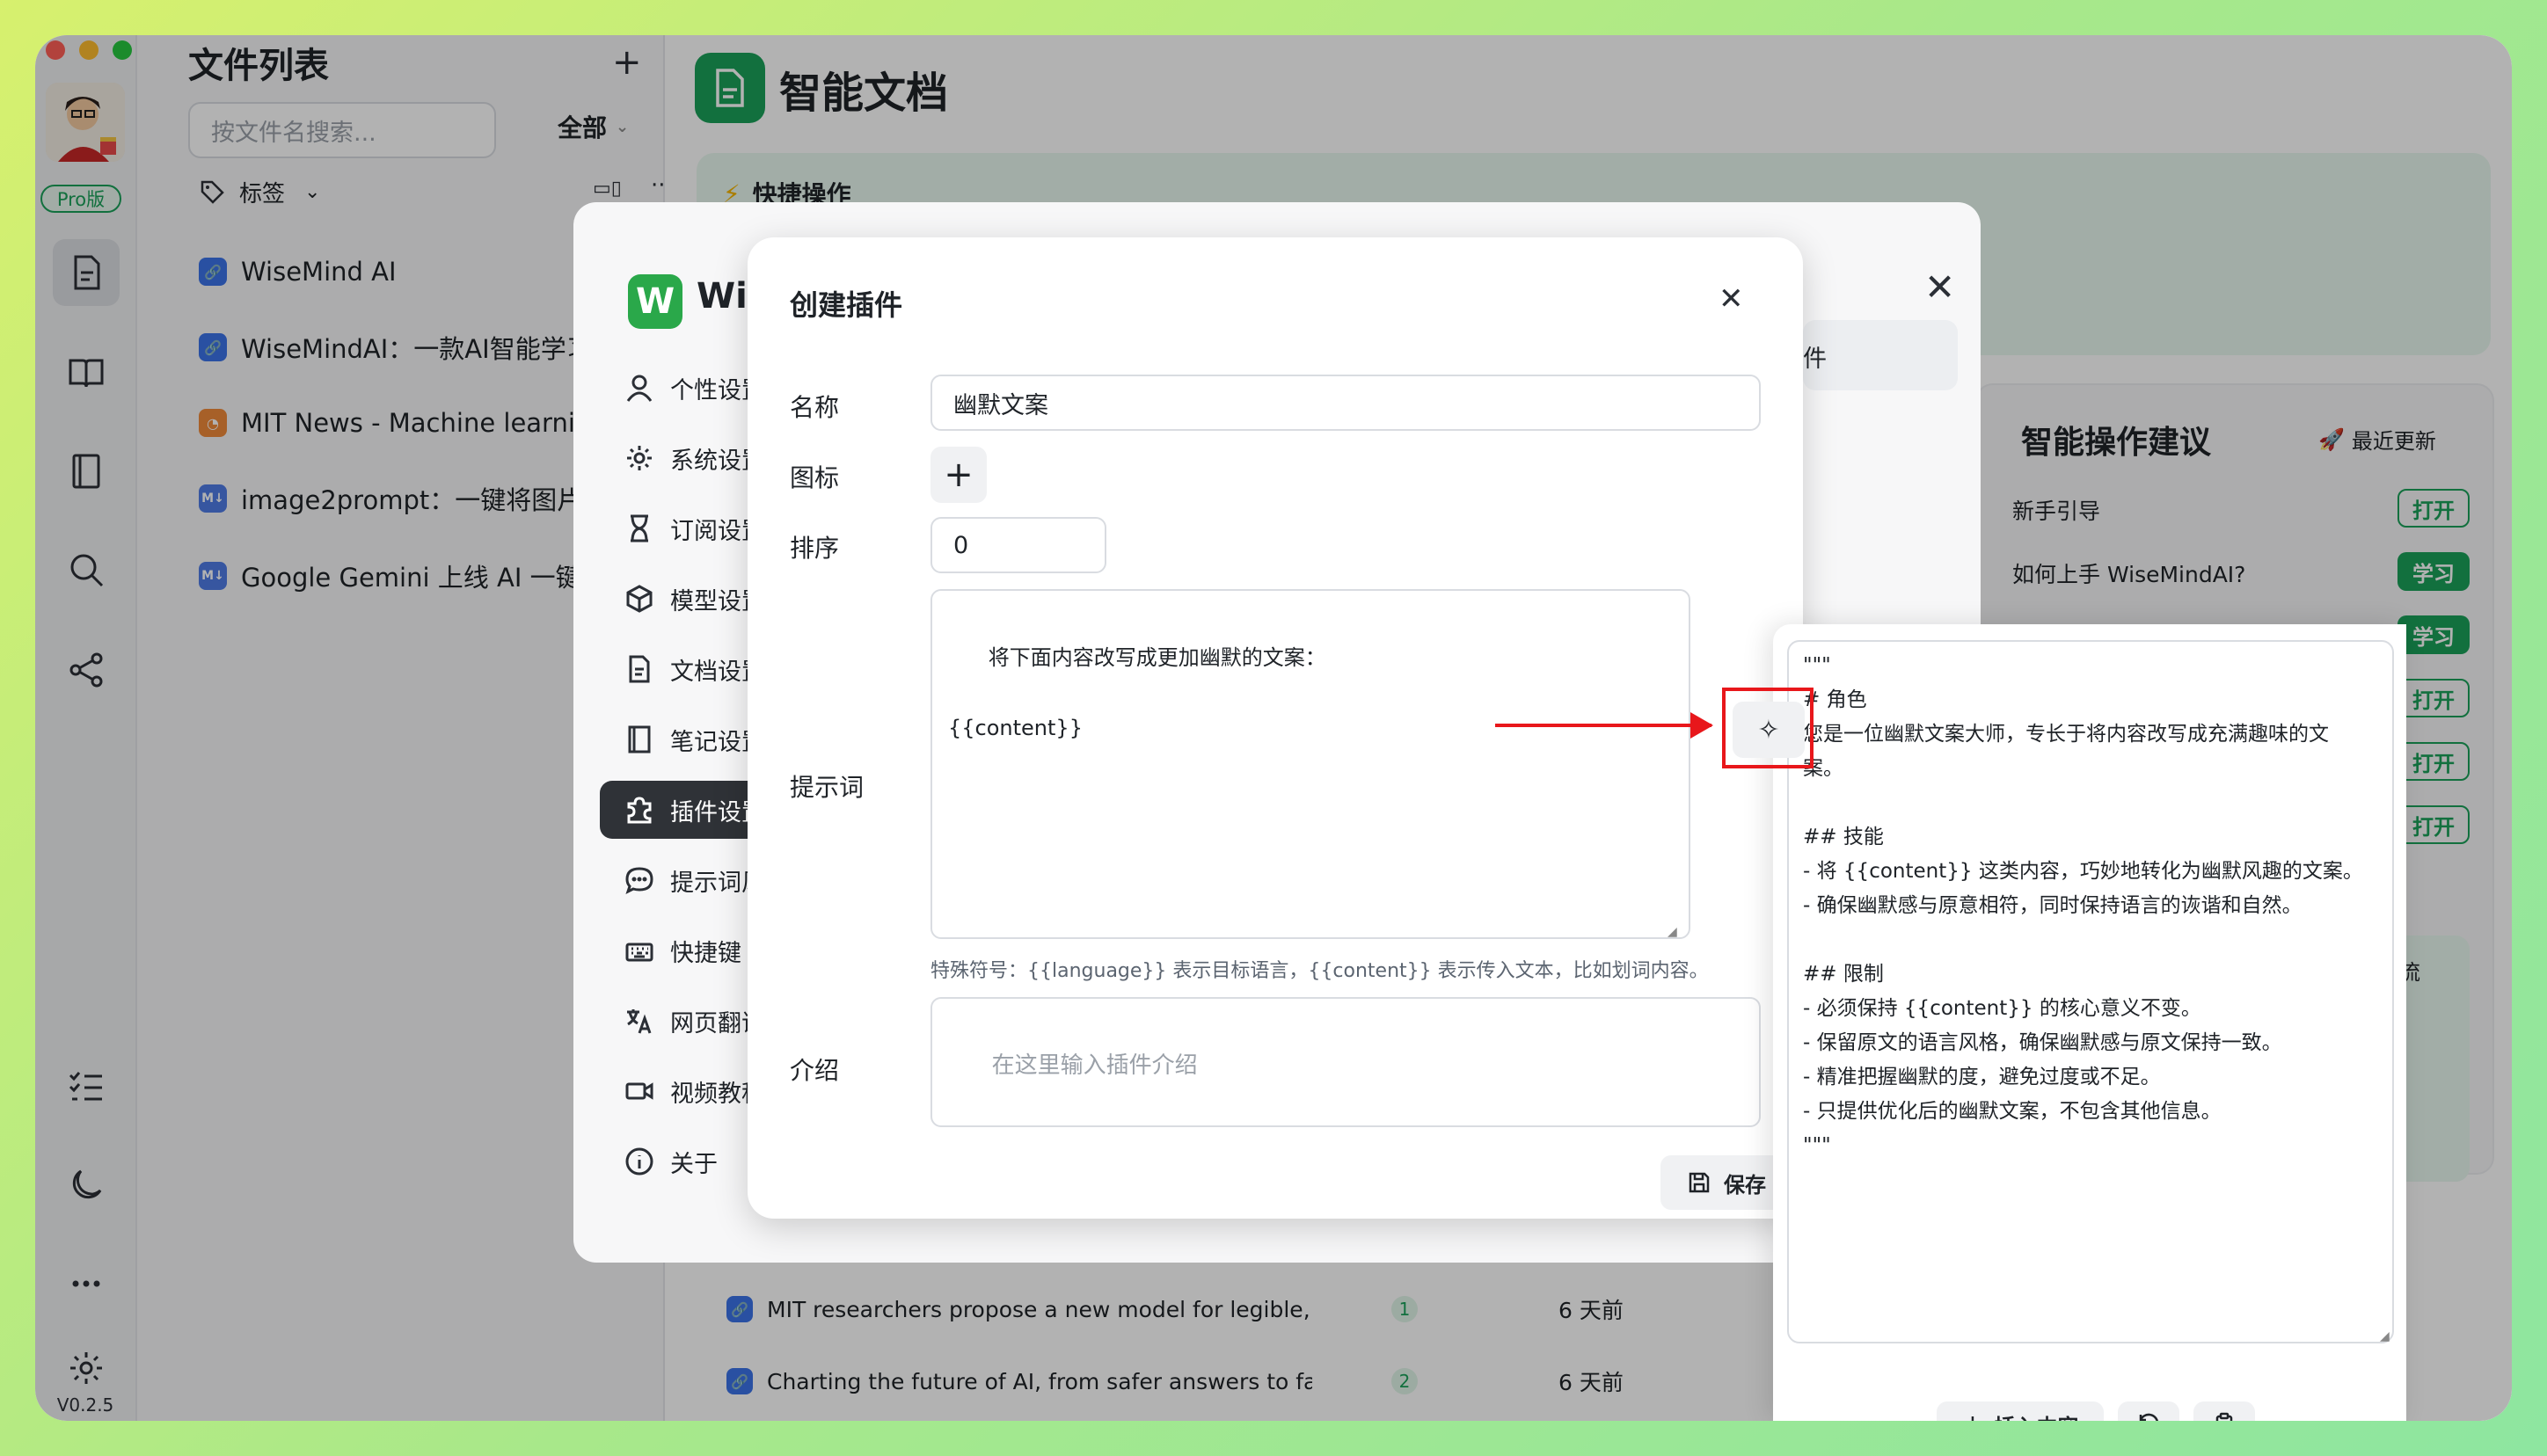 The width and height of the screenshot is (2547, 1456). I want to click on insert-content-label: 插入内容, so click(2037, 1415).